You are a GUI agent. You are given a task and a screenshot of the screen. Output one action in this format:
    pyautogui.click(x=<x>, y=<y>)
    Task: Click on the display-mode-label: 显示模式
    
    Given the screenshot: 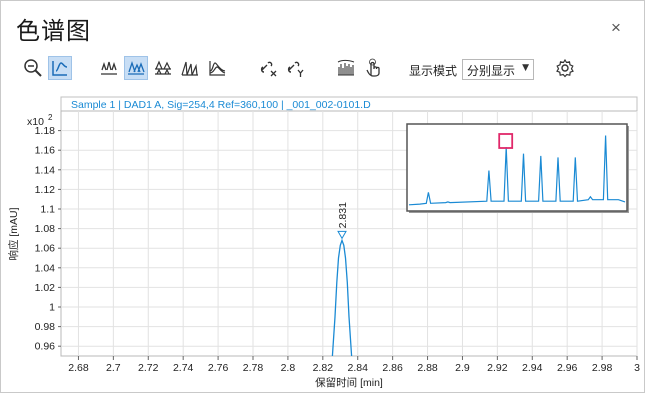 What is the action you would take?
    pyautogui.click(x=433, y=71)
    